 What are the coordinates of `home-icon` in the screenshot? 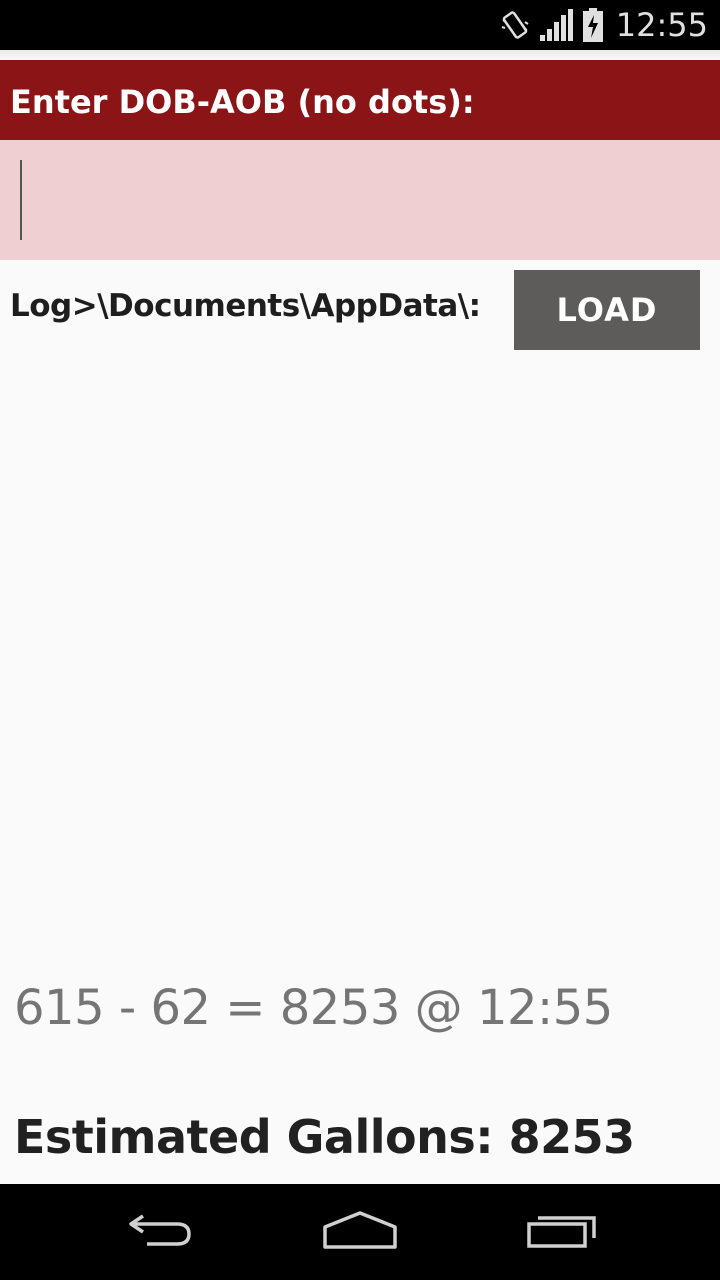 It's located at (360, 1232).